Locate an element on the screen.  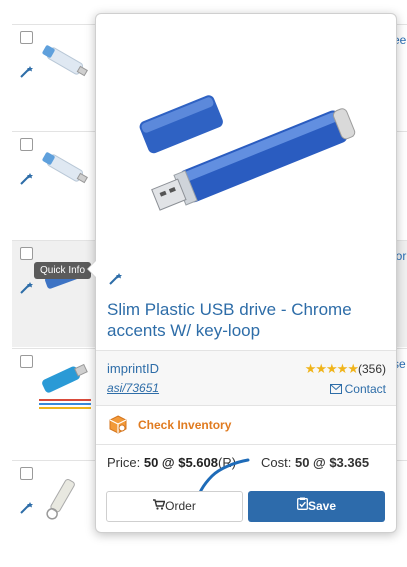
cost-info: Cost: 50 @ $3.365 is located at coordinates (315, 462).